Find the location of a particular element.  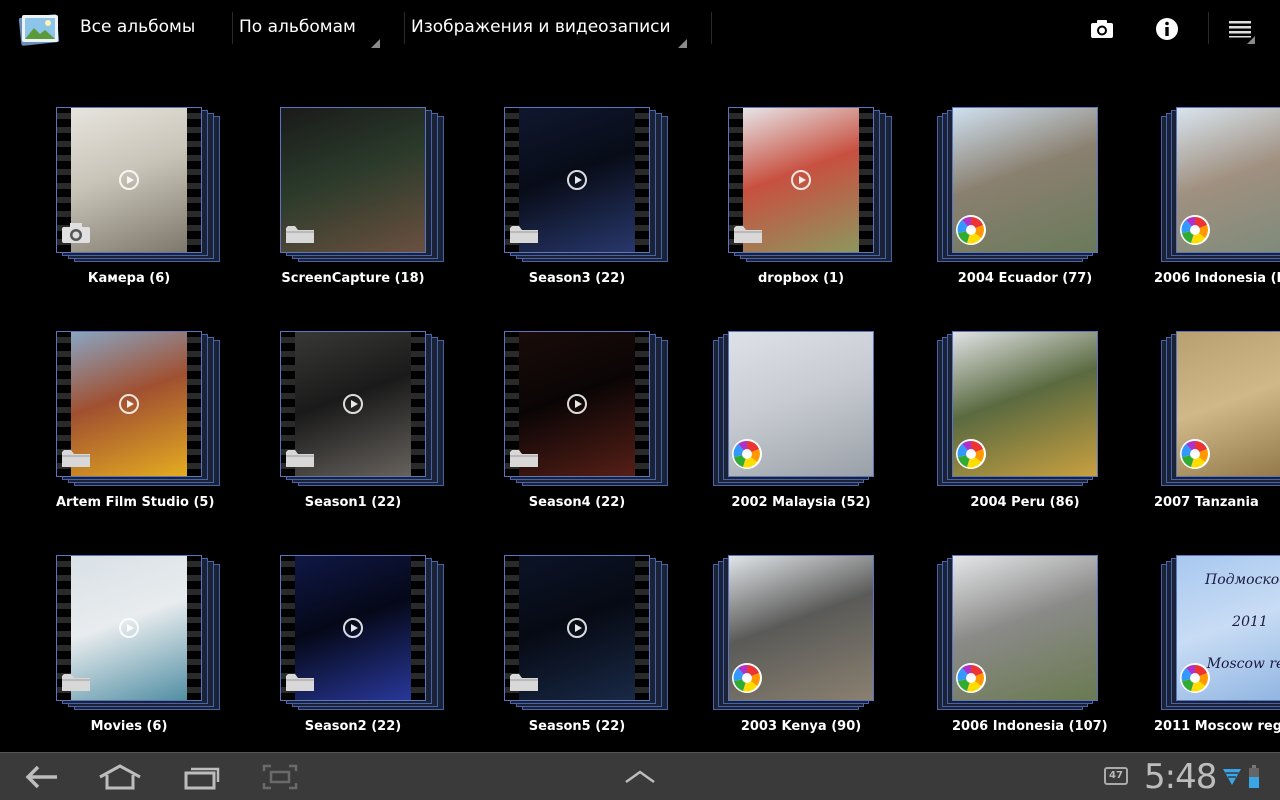

album-tile: Season3 (22) is located at coordinates (614, 207).